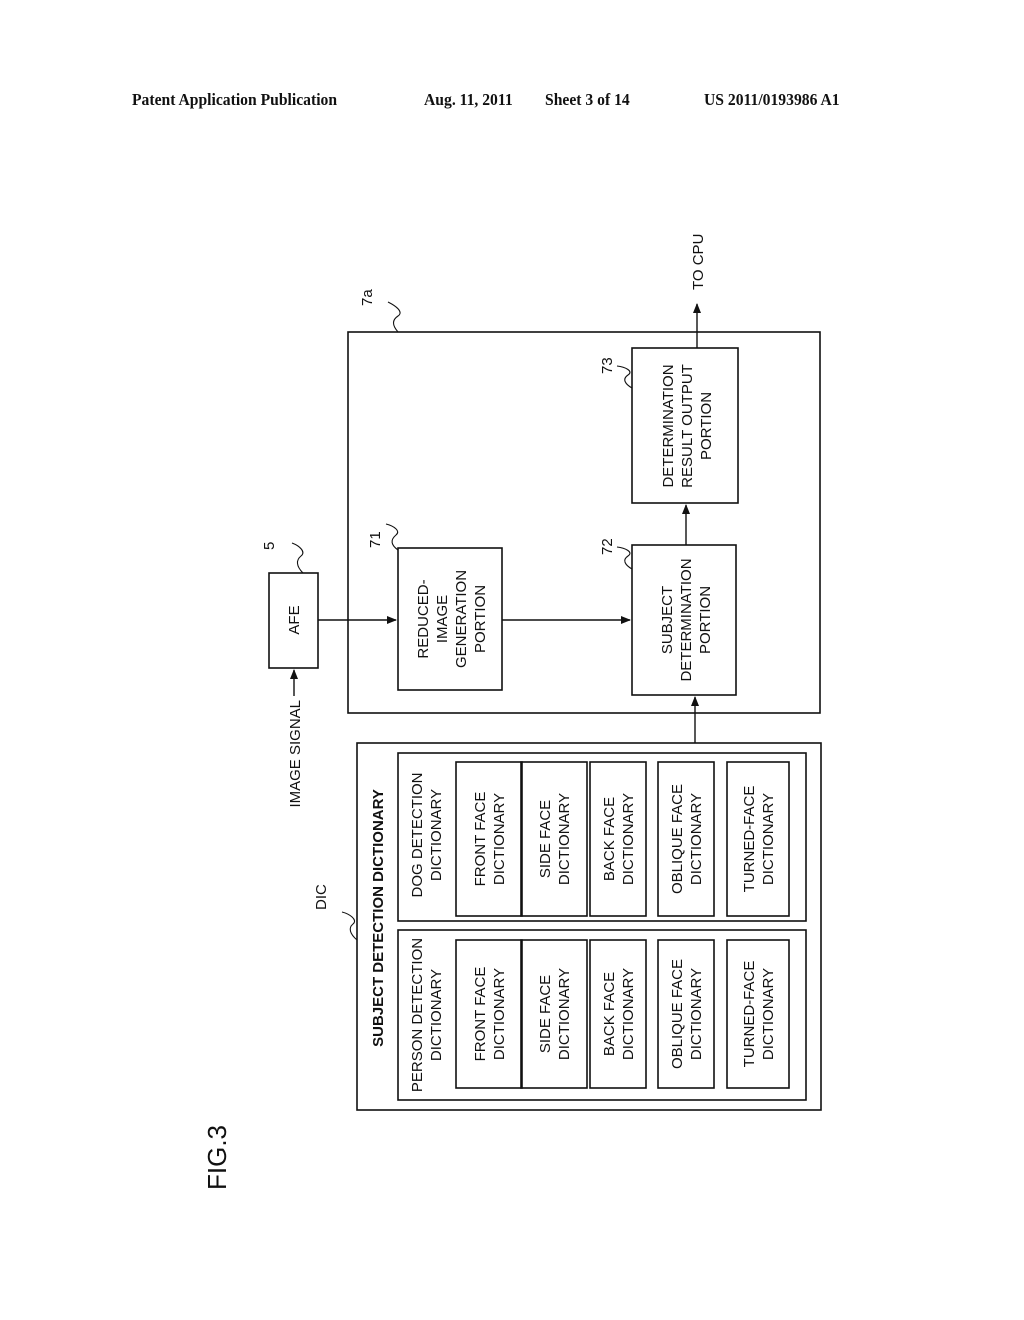 The width and height of the screenshot is (1024, 1320). I want to click on person-side-face-dictionary-box, so click(554, 1014).